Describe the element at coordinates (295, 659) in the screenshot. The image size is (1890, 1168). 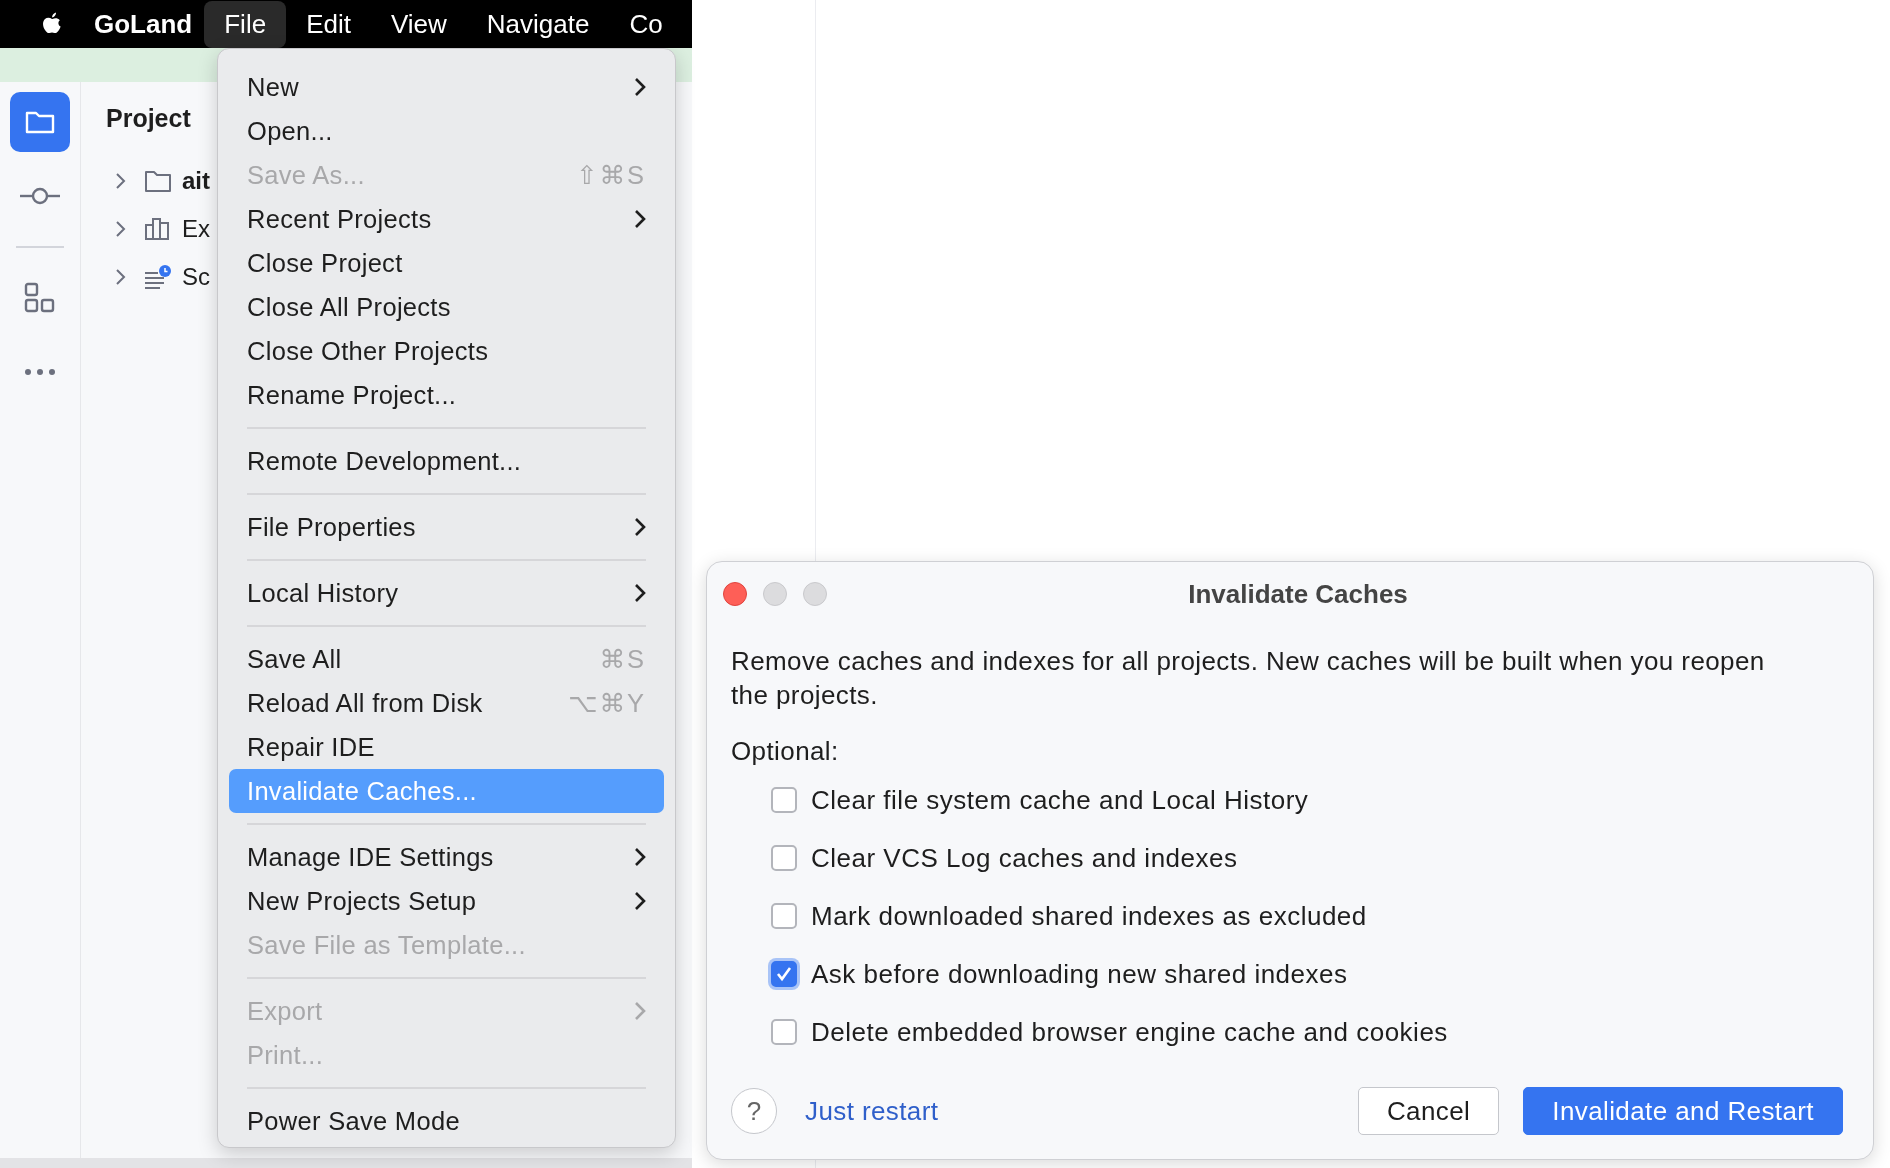
I see `menu-item-label: Save All` at that location.